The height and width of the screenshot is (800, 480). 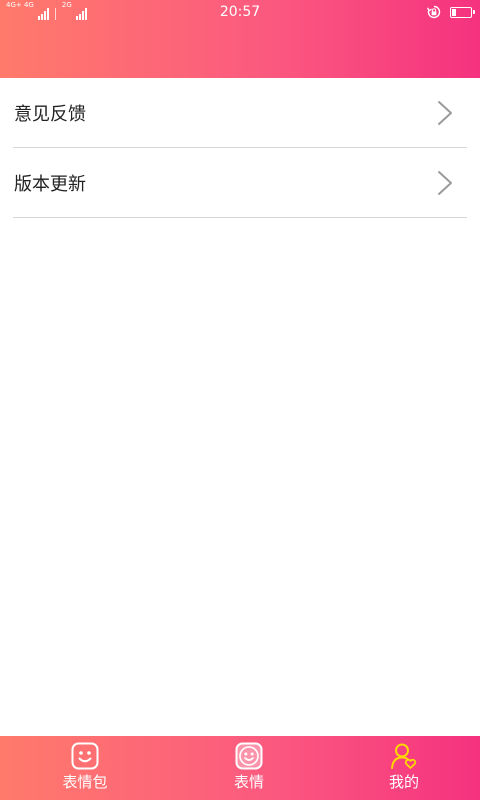 I want to click on tab-me: 我的, so click(x=404, y=768).